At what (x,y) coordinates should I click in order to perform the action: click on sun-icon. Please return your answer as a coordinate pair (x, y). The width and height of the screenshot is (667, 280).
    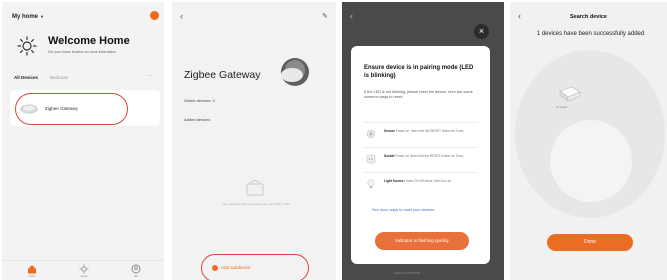
    Looking at the image, I should click on (27, 46).